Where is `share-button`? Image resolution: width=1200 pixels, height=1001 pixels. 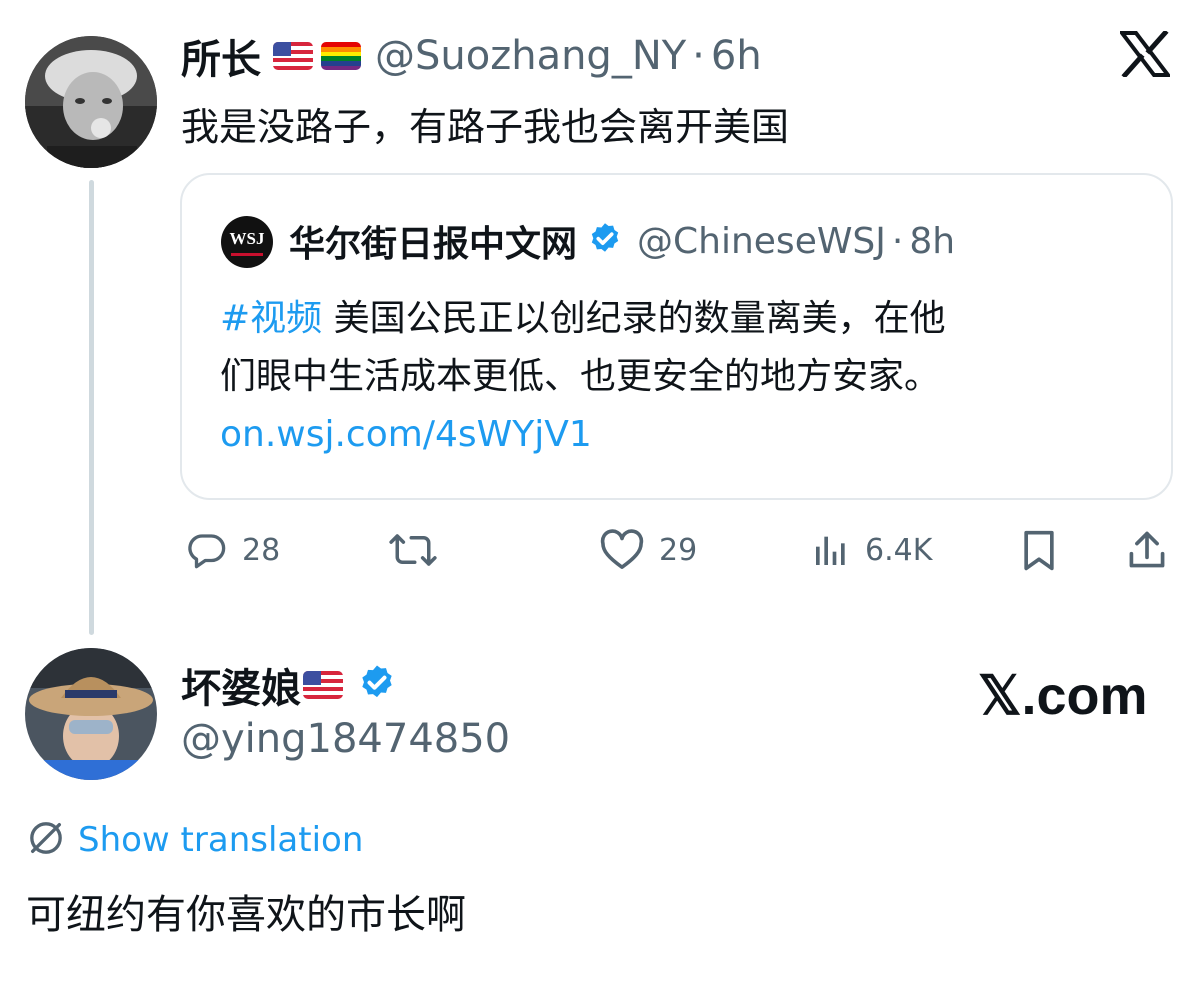
share-button is located at coordinates (1147, 550).